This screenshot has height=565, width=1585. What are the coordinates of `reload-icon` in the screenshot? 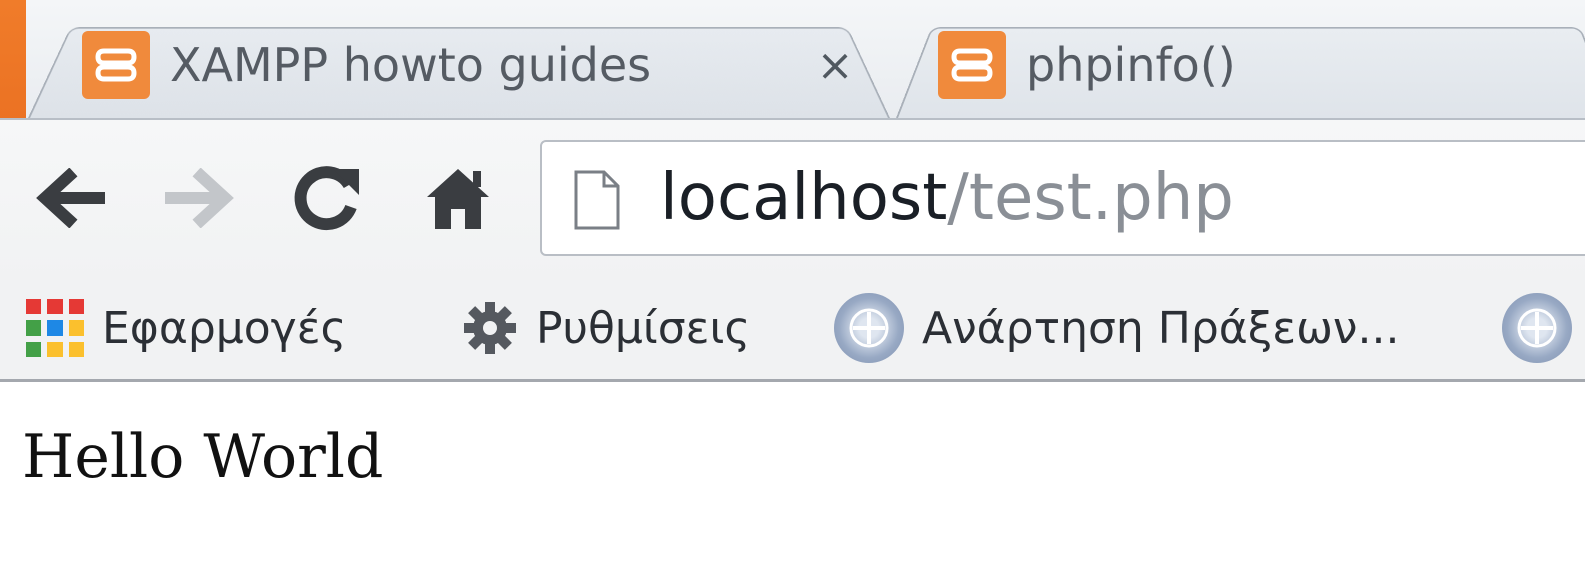 It's located at (326, 198).